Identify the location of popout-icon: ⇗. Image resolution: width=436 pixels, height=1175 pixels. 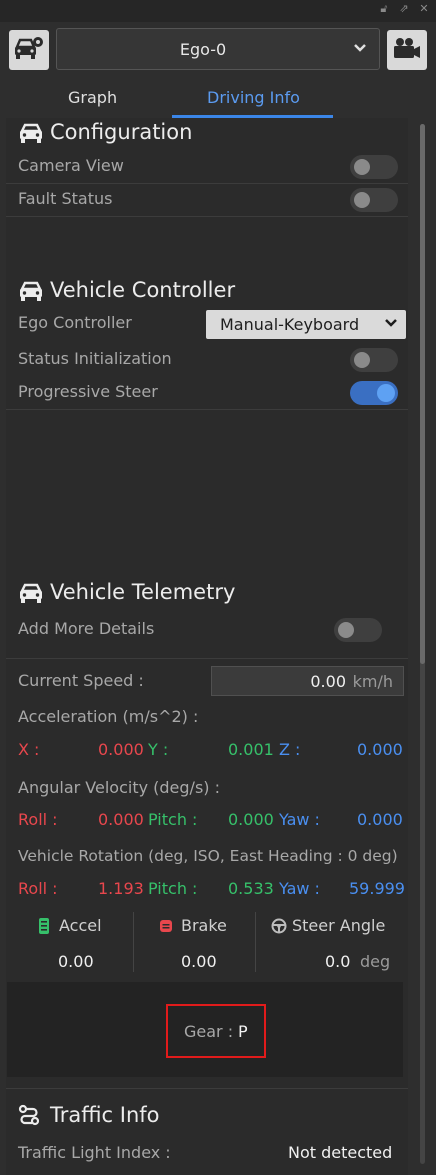
(404, 9).